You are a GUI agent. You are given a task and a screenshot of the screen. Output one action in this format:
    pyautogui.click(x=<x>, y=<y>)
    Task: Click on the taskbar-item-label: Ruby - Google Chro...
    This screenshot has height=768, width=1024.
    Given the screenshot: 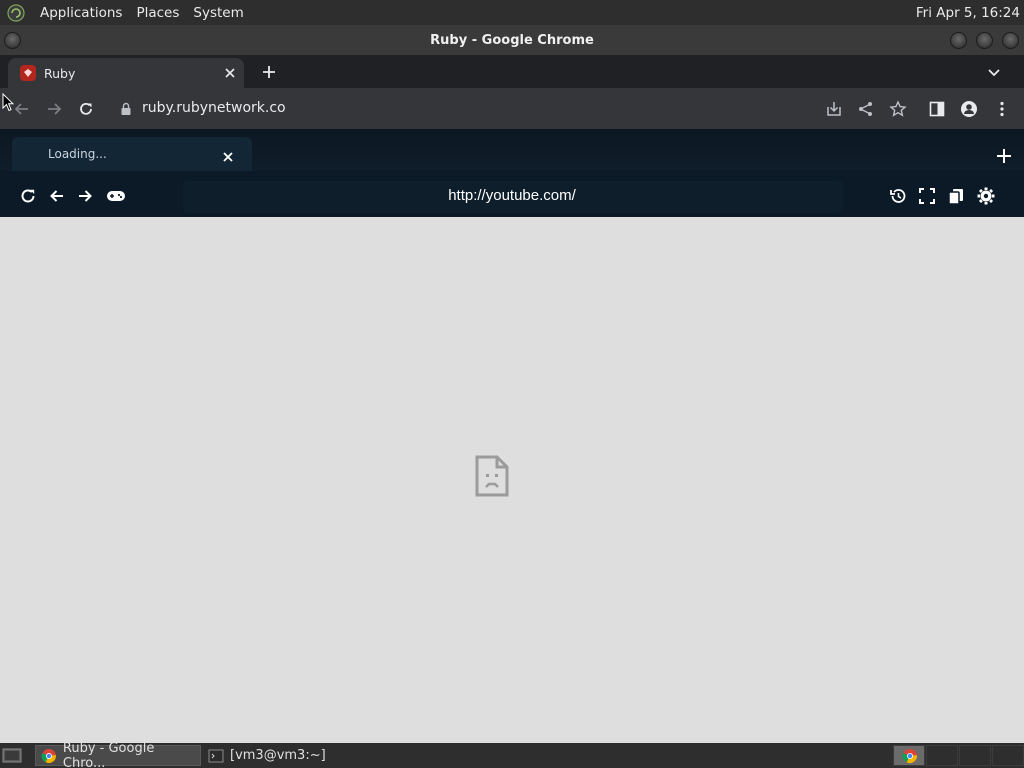 What is the action you would take?
    pyautogui.click(x=108, y=754)
    